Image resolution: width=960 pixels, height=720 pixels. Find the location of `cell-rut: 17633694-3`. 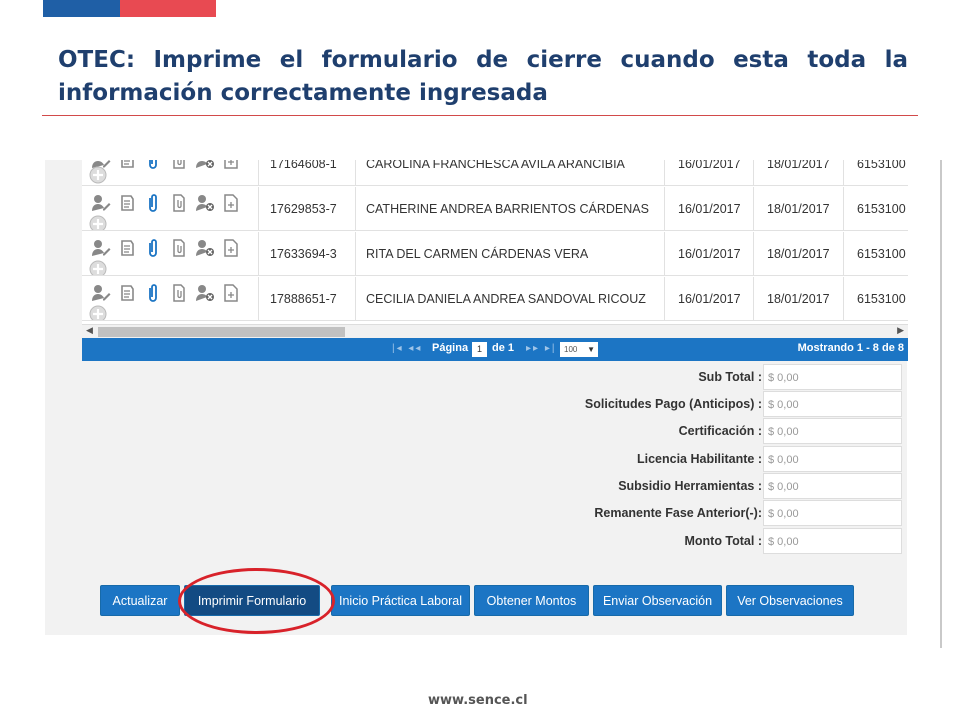

cell-rut: 17633694-3 is located at coordinates (307, 253).